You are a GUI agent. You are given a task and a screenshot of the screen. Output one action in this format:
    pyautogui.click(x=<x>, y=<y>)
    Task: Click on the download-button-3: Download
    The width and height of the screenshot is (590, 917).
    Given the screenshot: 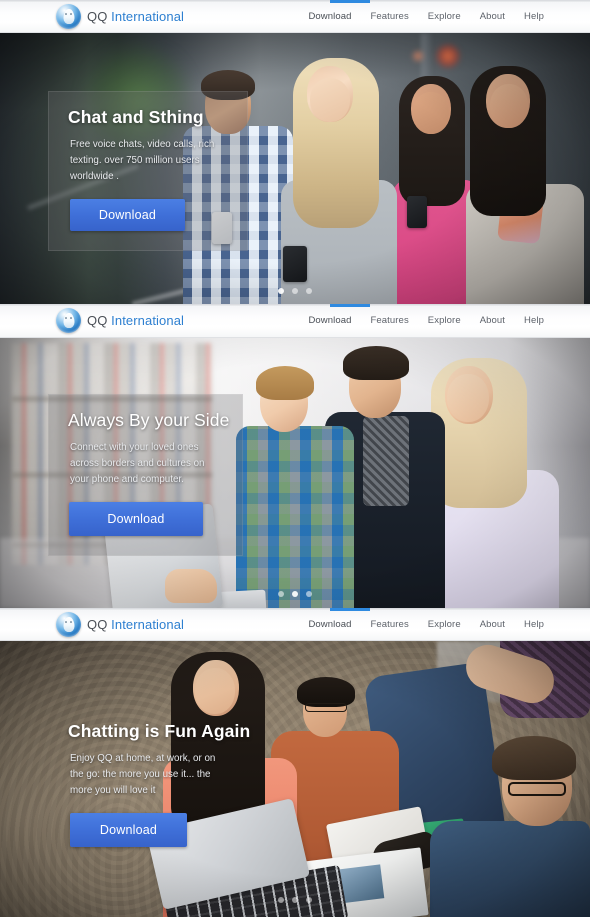 What is the action you would take?
    pyautogui.click(x=128, y=829)
    